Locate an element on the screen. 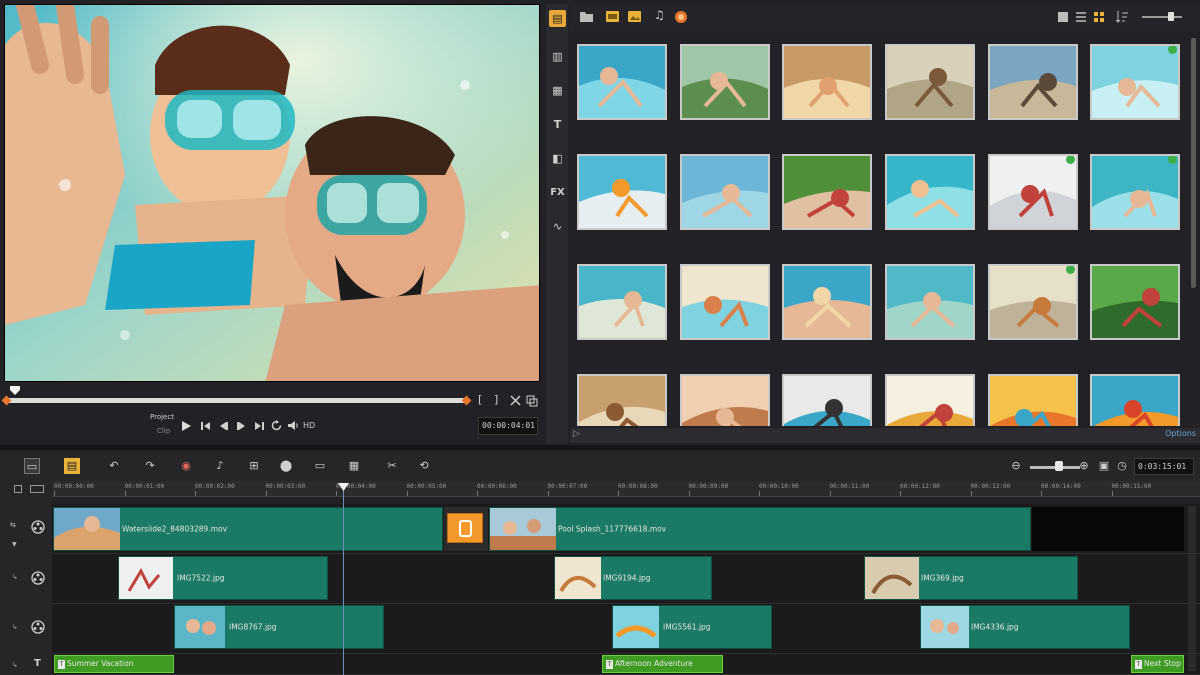  clip-mode-label: Clip is located at coordinates (163, 431).